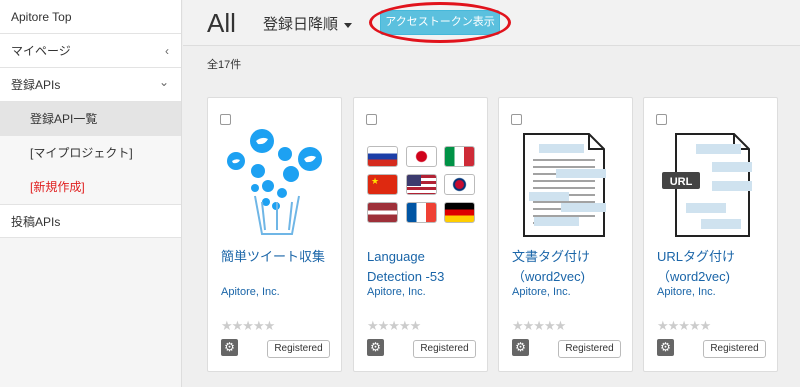 Image resolution: width=800 pixels, height=387 pixels. I want to click on flag-usa-icon, so click(421, 184).